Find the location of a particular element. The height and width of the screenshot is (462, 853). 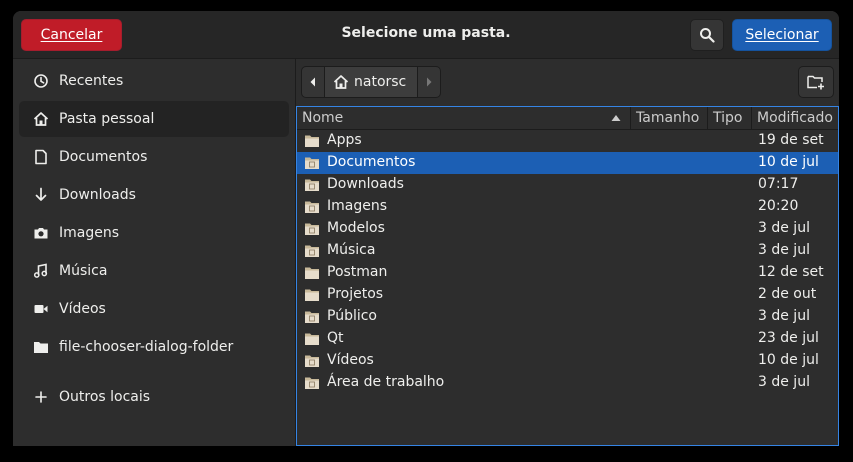

sidebar-item-downloads: Downloads is located at coordinates (154, 195).